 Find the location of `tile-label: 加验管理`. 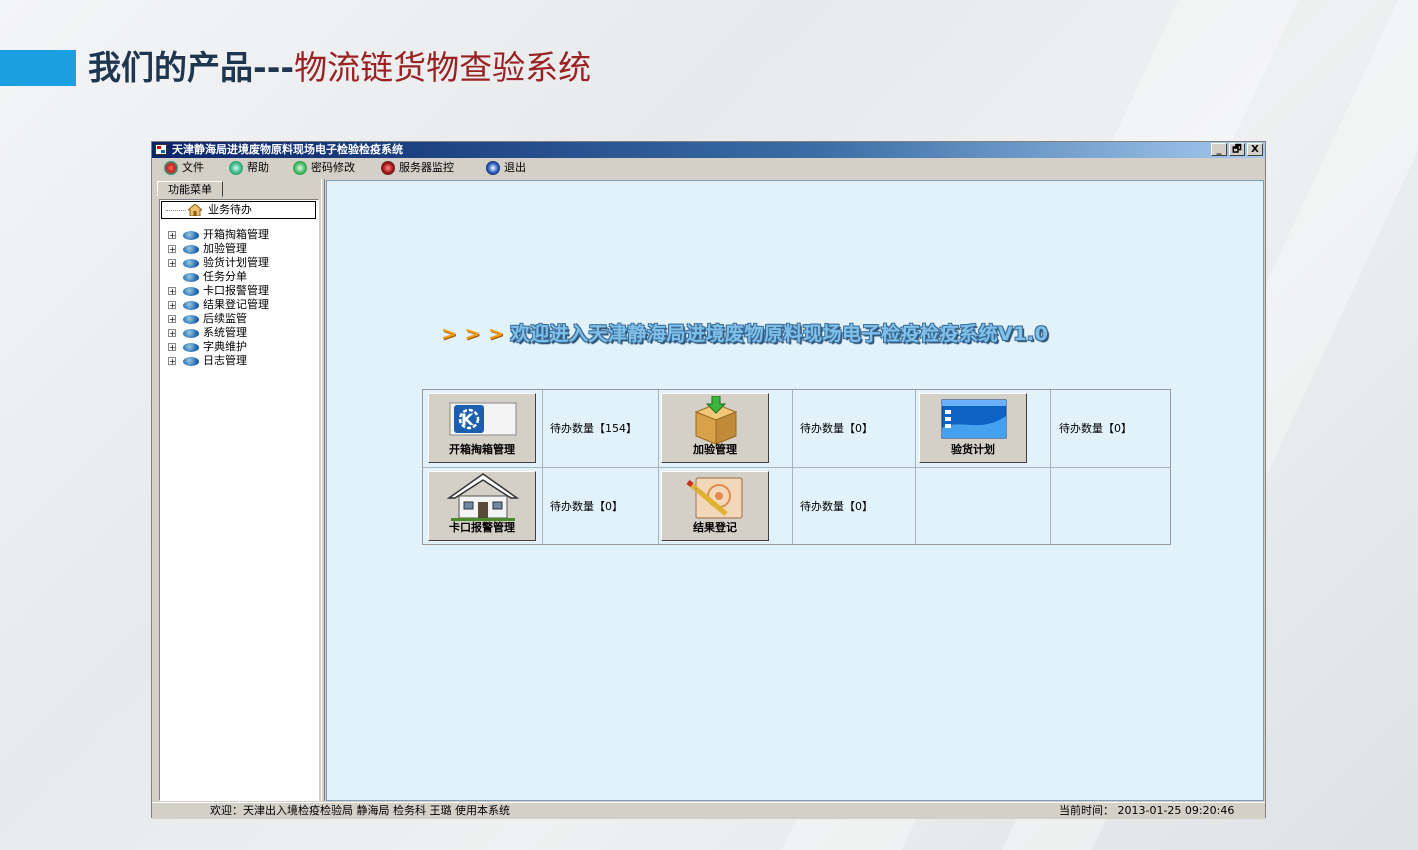

tile-label: 加验管理 is located at coordinates (715, 449).